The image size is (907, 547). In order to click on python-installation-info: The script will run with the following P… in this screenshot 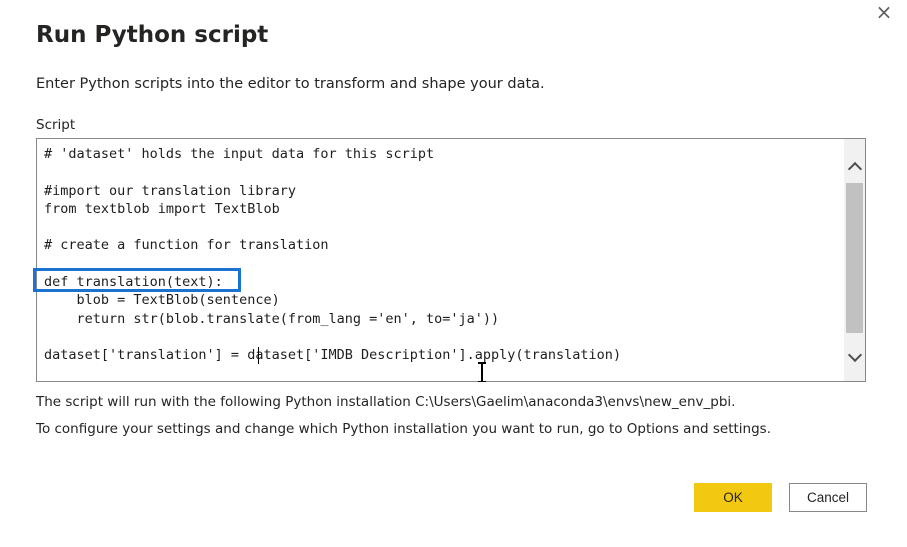, I will do `click(386, 402)`.